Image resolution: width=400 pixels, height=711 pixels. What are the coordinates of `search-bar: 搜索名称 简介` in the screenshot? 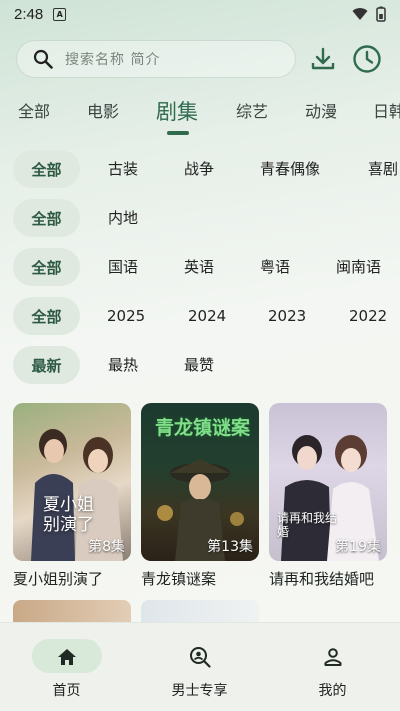 It's located at (156, 59).